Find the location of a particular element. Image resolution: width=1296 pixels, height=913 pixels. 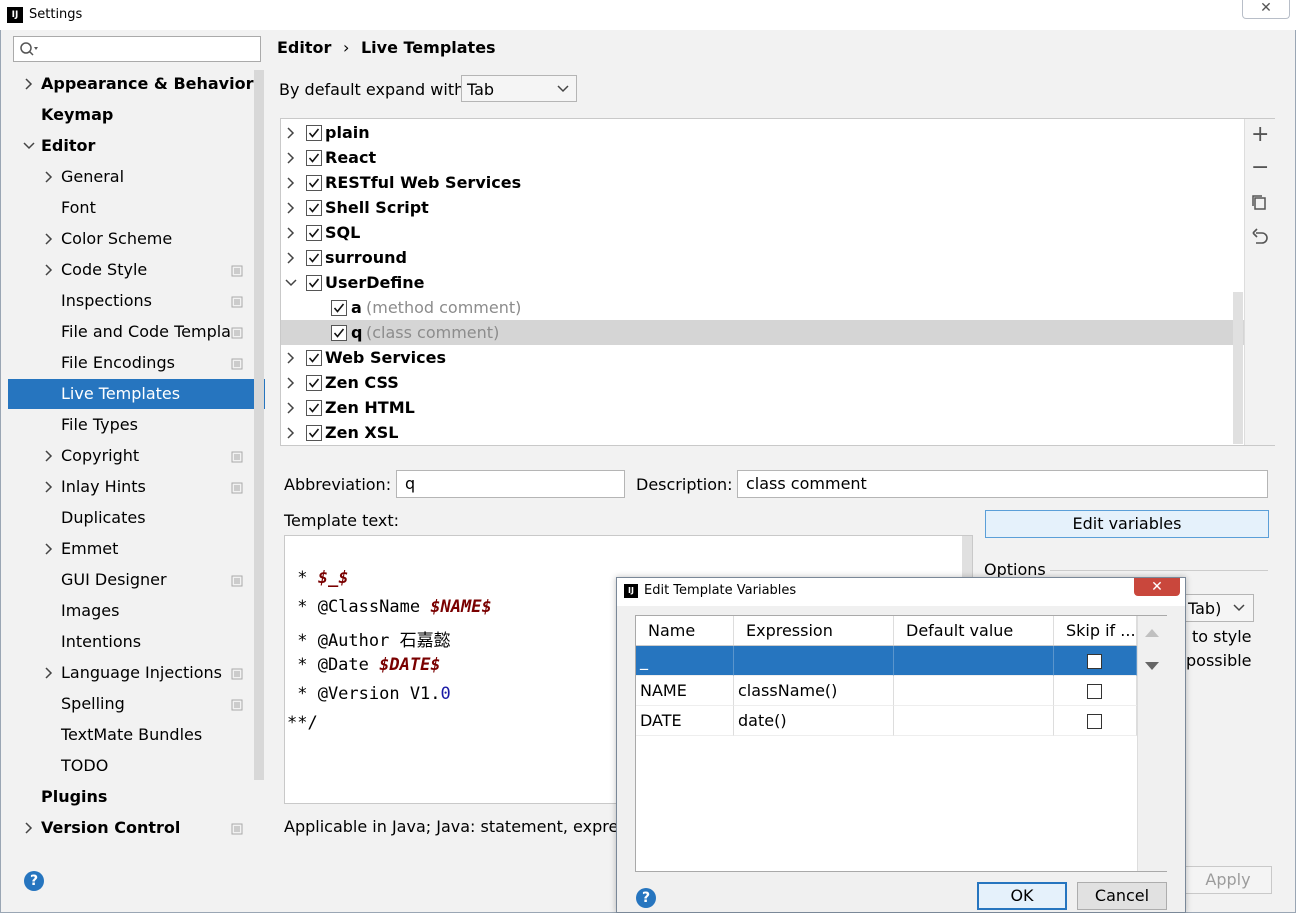

variable-expression-cell: date() is located at coordinates (814, 721).